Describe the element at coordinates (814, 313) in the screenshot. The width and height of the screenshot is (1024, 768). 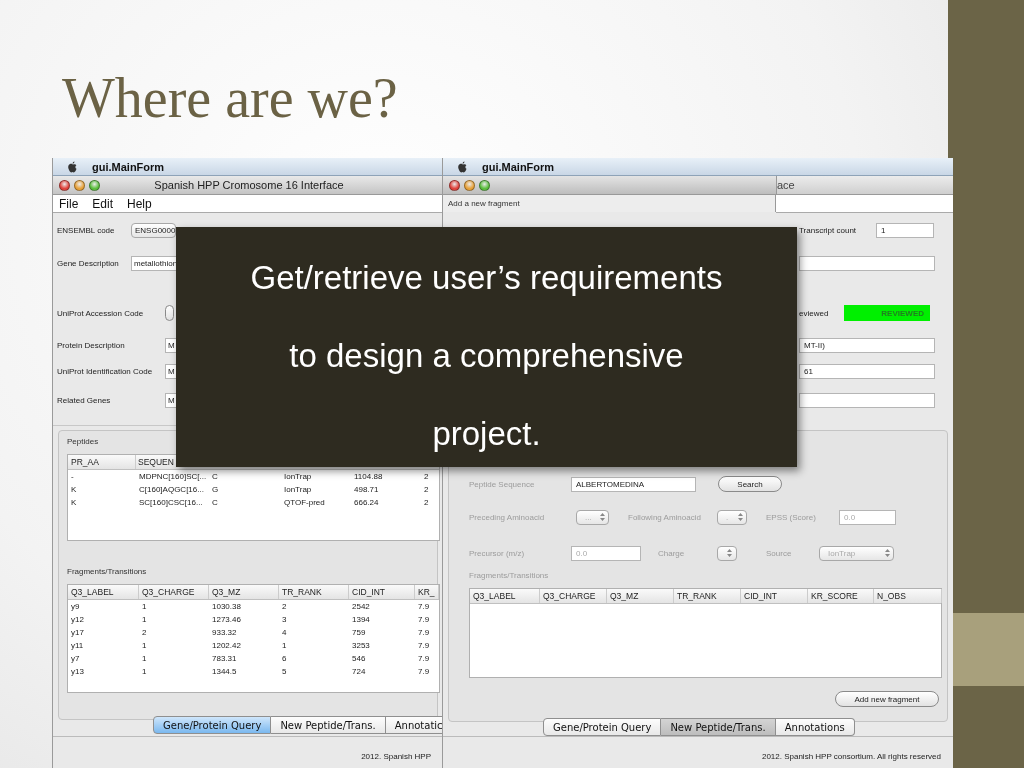
I see `field-label: eviewed` at that location.